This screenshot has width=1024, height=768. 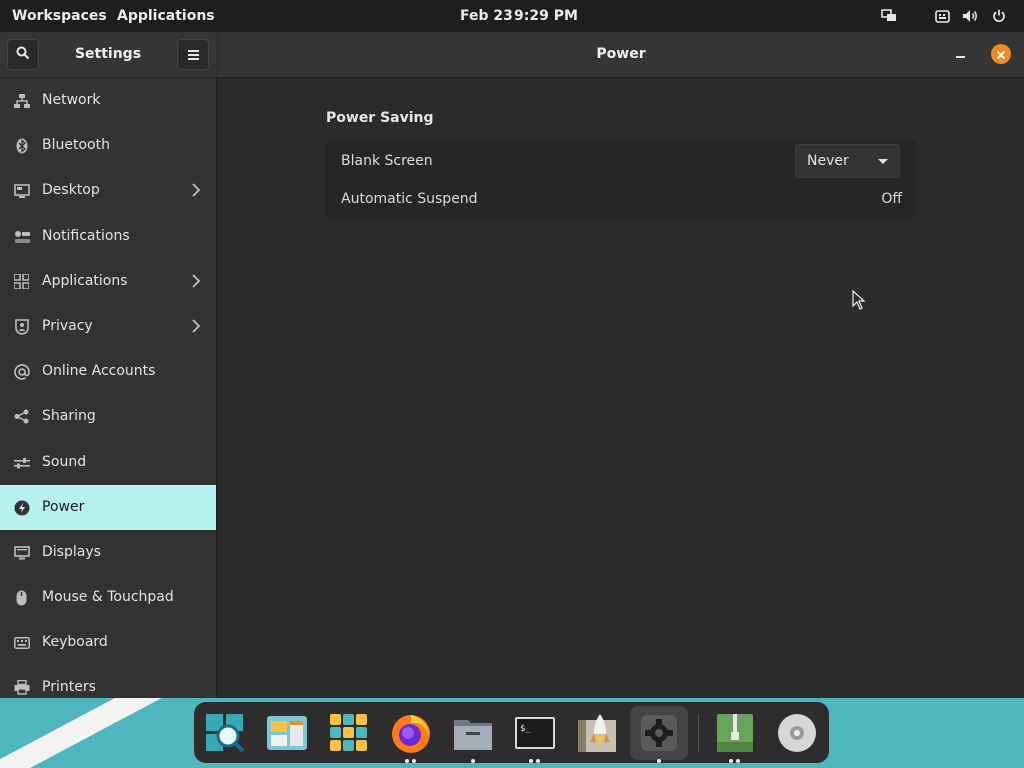 I want to click on sidebar-item-label: Online Accounts, so click(x=99, y=371).